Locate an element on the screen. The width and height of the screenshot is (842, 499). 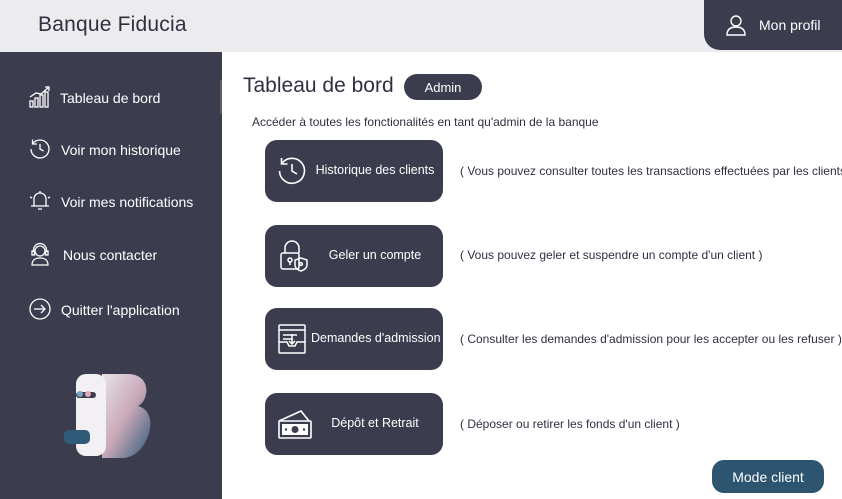
support-agent-icon is located at coordinates (40, 254).